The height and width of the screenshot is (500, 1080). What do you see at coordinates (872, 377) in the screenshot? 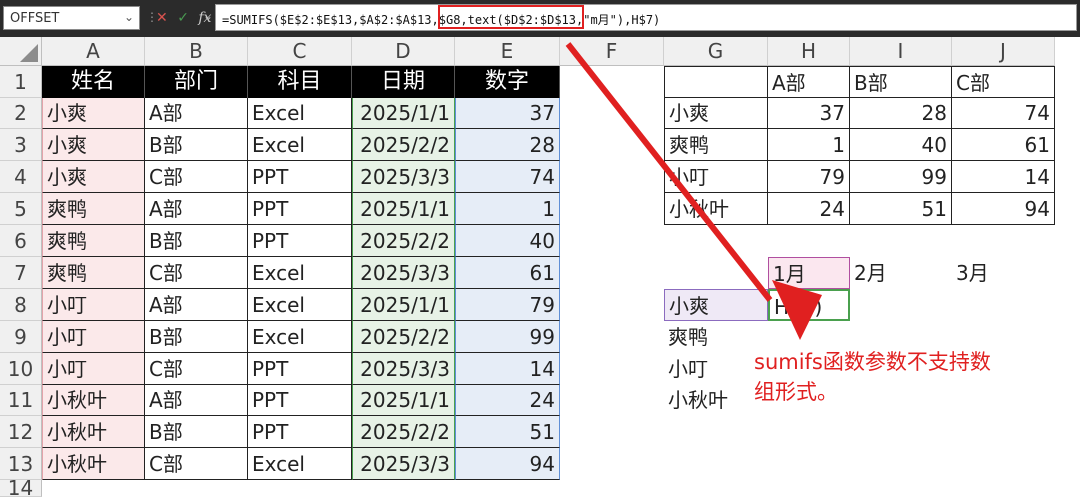
I see `annotation-text: sumifs函数参数不支持数组形式。` at bounding box center [872, 377].